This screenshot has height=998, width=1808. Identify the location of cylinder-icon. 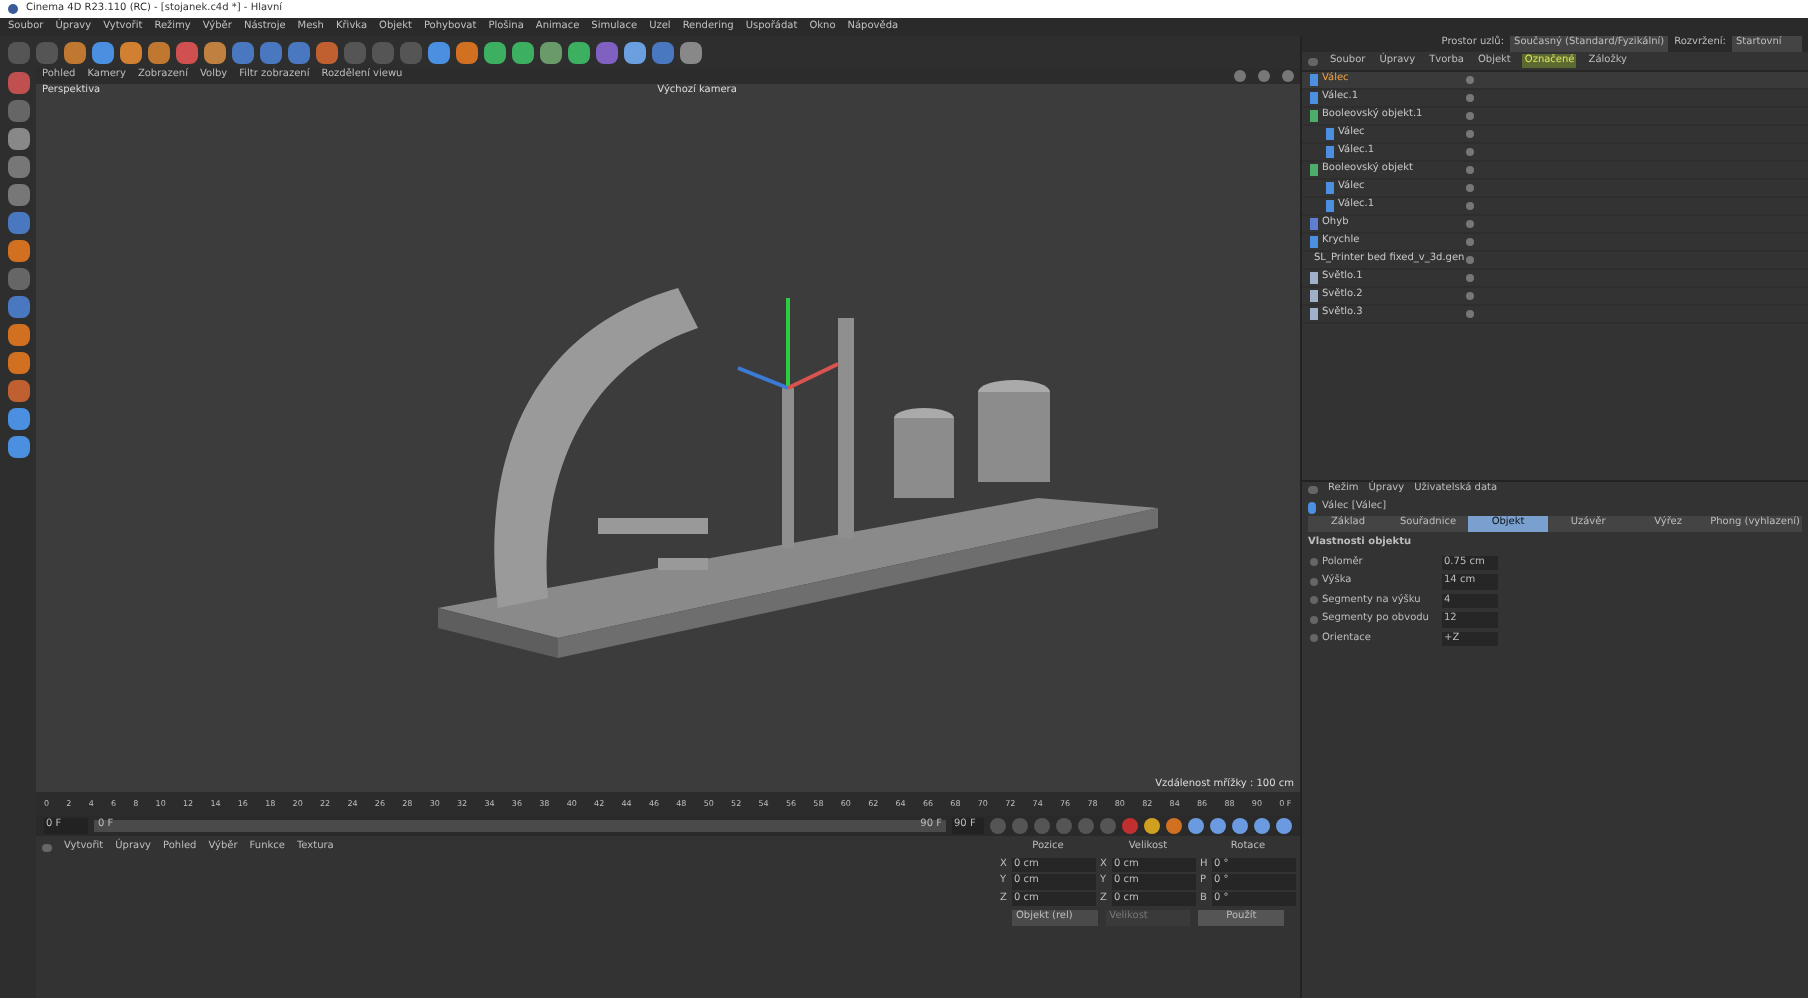
(1312, 507).